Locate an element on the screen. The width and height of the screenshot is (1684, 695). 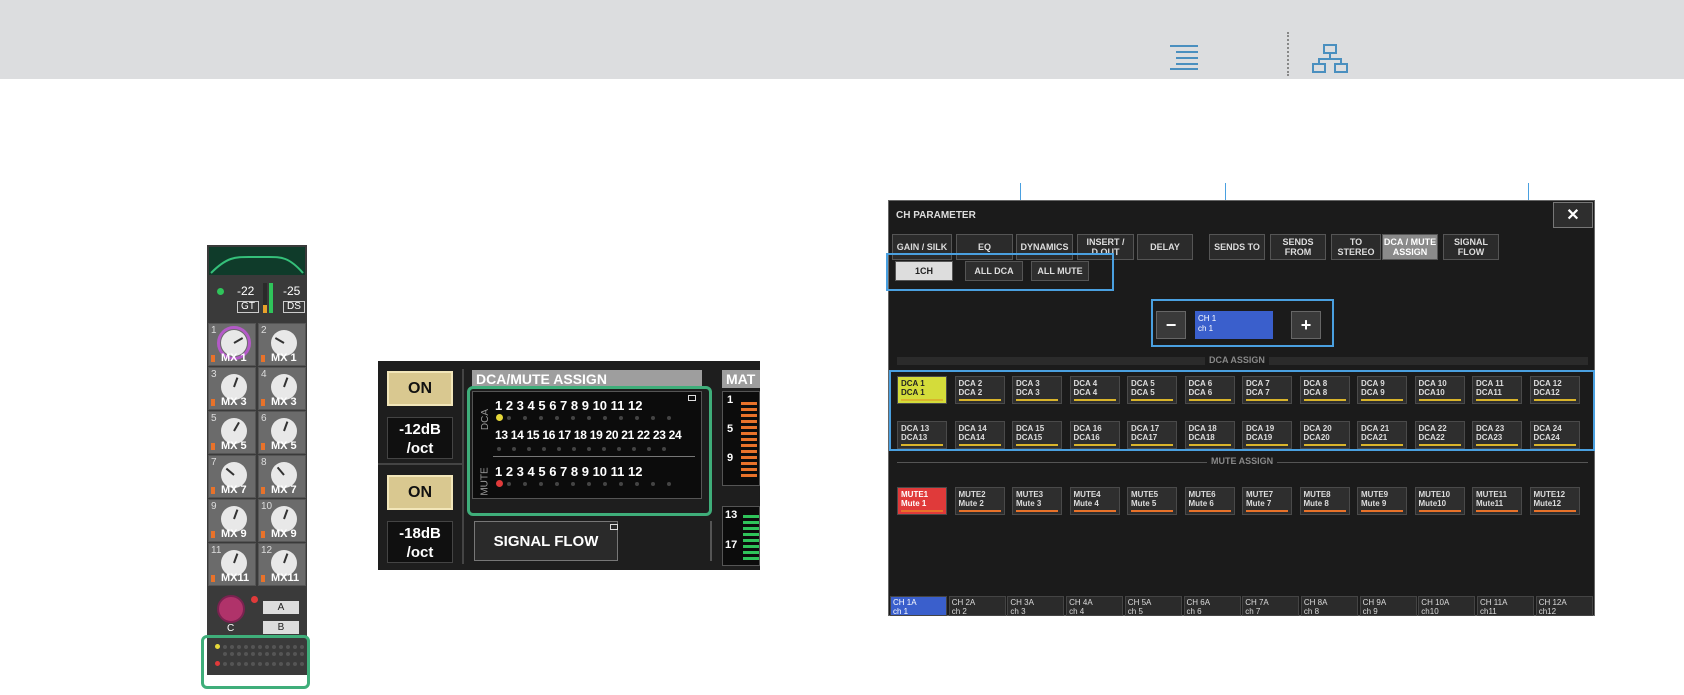
mute-button: MUTE8 Mute 8 is located at coordinates (1324, 501).